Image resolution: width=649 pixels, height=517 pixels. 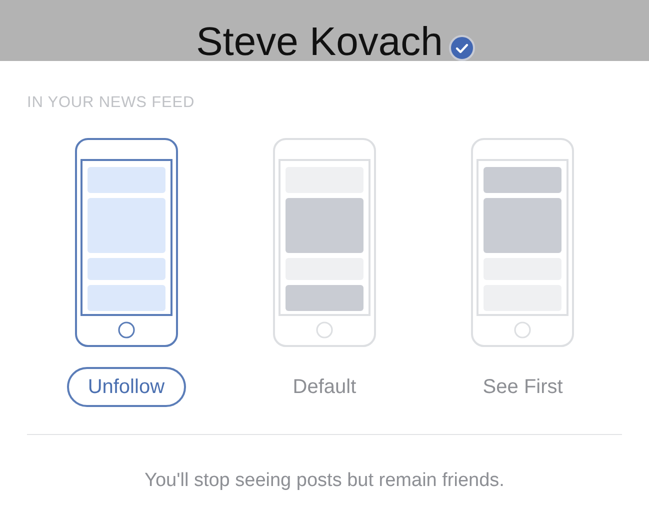 What do you see at coordinates (126, 387) in the screenshot?
I see `option-button: Unfollow` at bounding box center [126, 387].